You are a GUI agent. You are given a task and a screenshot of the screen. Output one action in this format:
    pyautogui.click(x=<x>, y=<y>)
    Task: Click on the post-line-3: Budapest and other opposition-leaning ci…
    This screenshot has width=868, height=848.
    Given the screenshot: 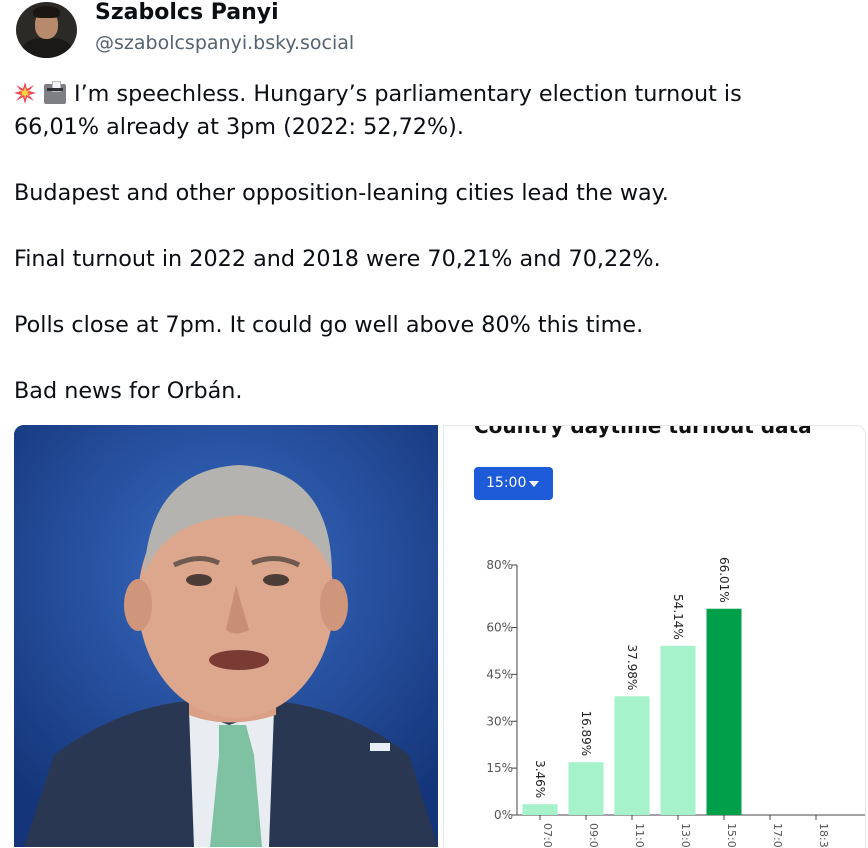 What is the action you would take?
    pyautogui.click(x=341, y=193)
    